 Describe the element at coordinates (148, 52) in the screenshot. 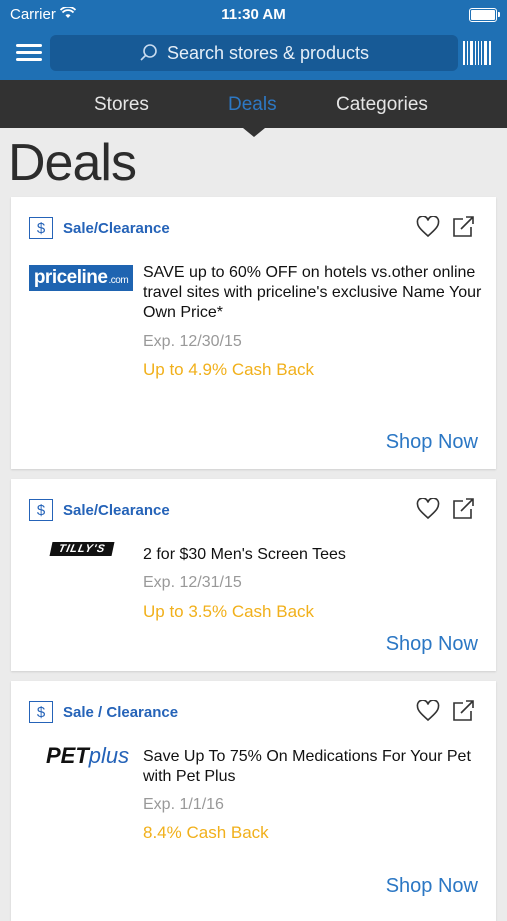

I see `search-icon` at that location.